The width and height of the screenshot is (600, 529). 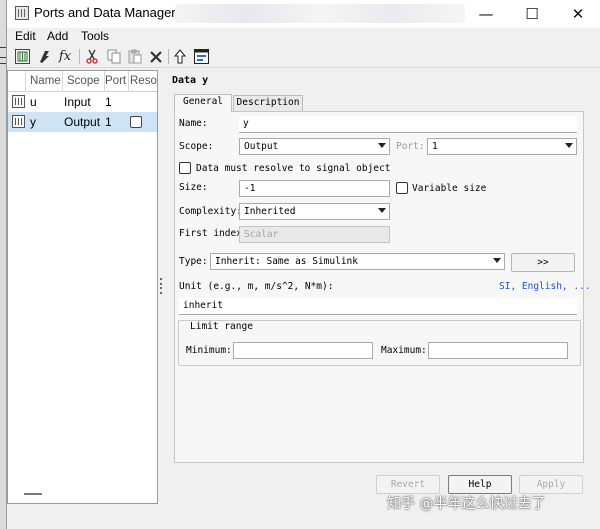 I want to click on scope-value: Output, so click(x=261, y=146).